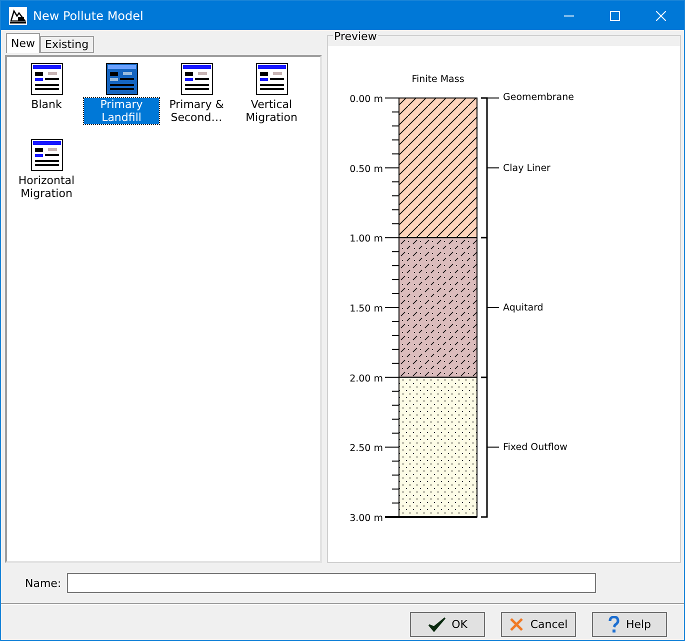 This screenshot has height=641, width=685. I want to click on window-title: New Pollute Model, so click(88, 15).